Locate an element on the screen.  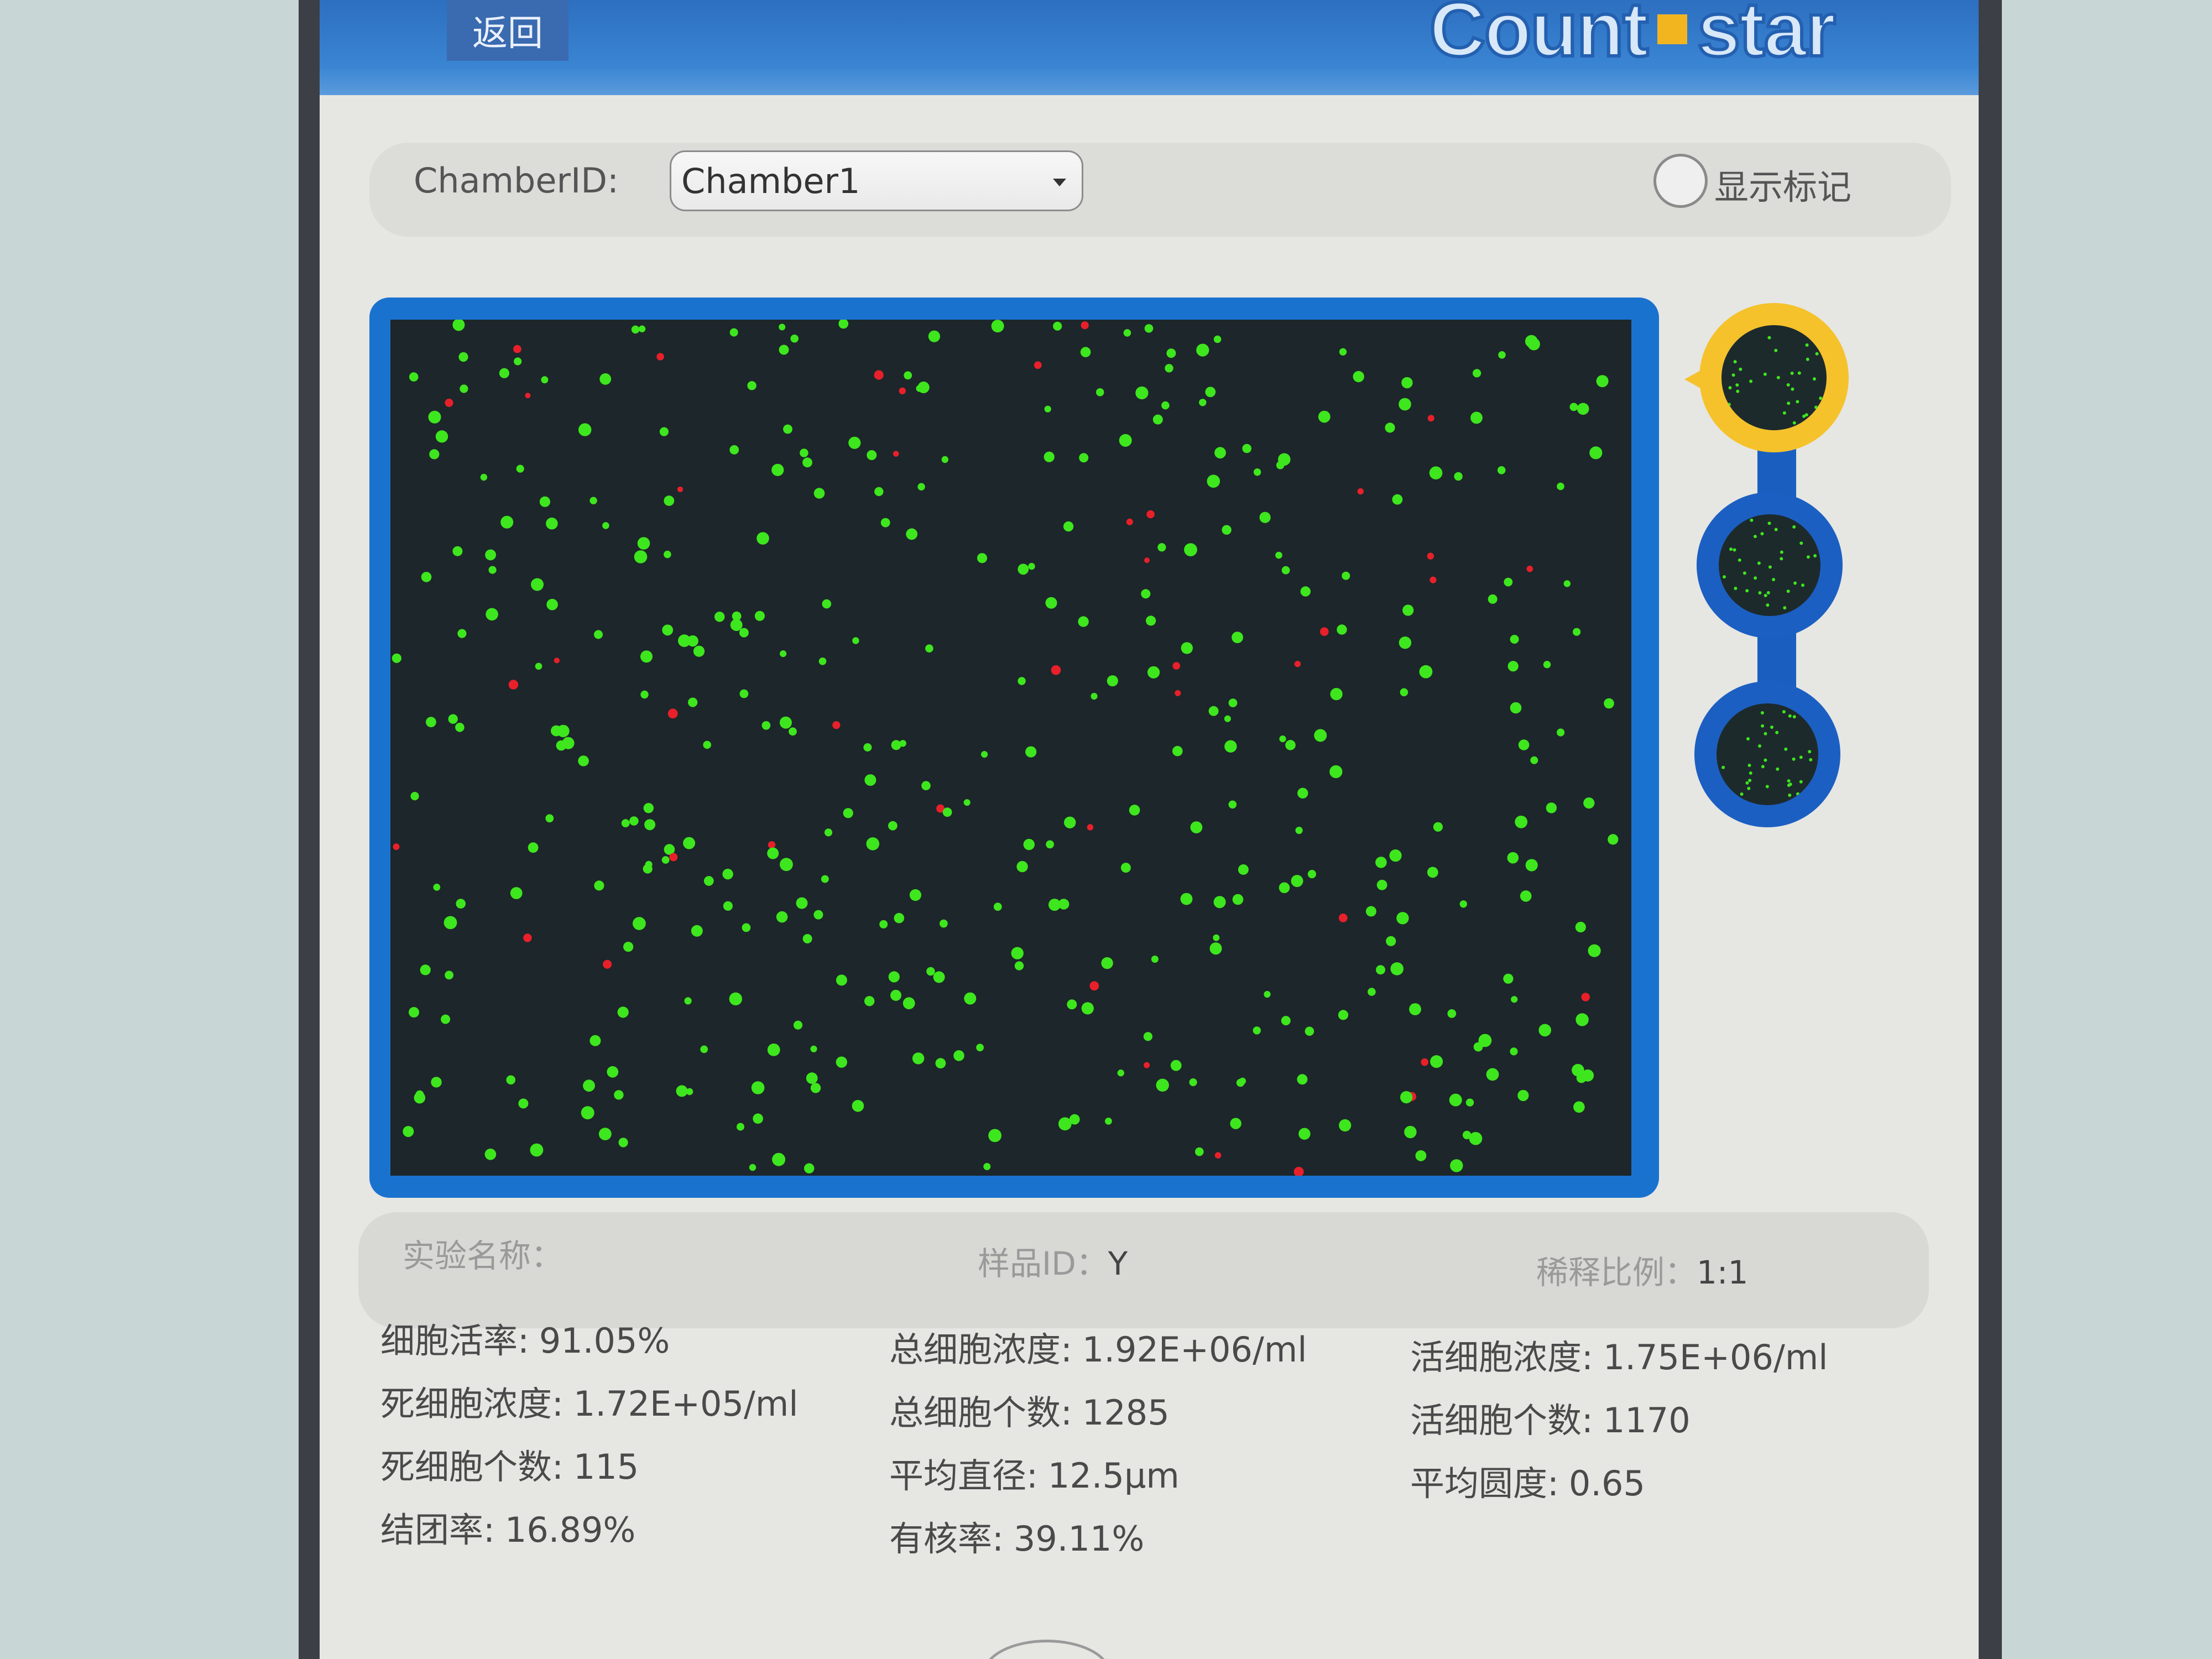
chamber-1-thumbnail is located at coordinates (1774, 377).